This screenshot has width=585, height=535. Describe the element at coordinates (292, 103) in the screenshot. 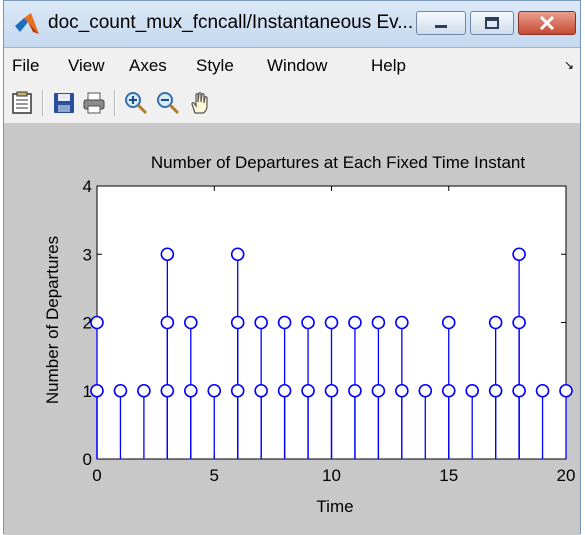

I see `toolbar` at that location.